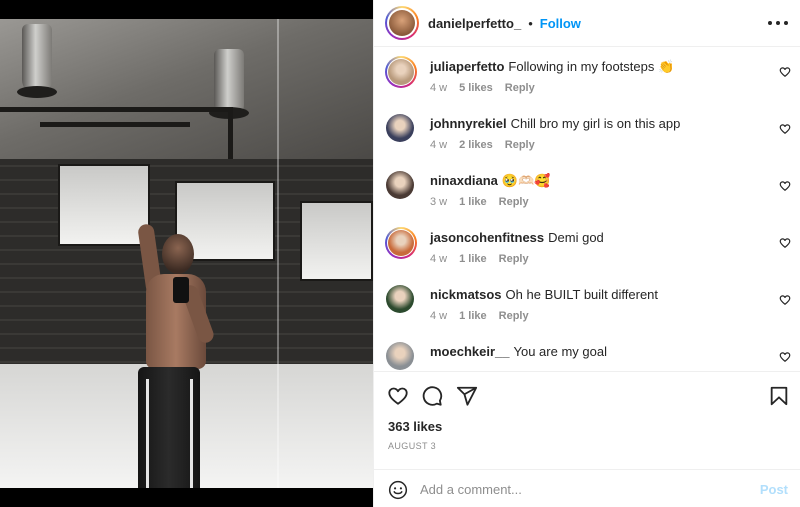 The image size is (800, 507). What do you see at coordinates (774, 489) in the screenshot?
I see `post-comment-button: Post` at bounding box center [774, 489].